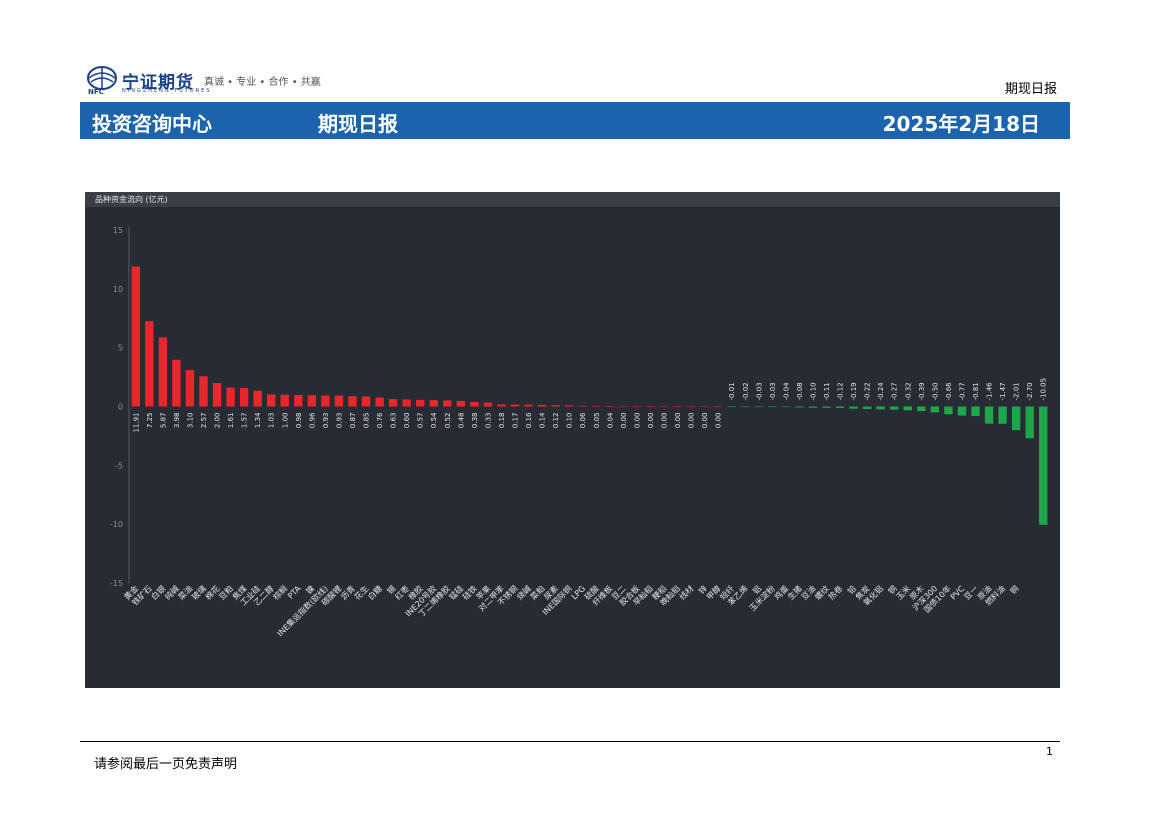 This screenshot has width=1169, height=827. What do you see at coordinates (786, 391) in the screenshot?
I see `data-label: -0.04` at bounding box center [786, 391].